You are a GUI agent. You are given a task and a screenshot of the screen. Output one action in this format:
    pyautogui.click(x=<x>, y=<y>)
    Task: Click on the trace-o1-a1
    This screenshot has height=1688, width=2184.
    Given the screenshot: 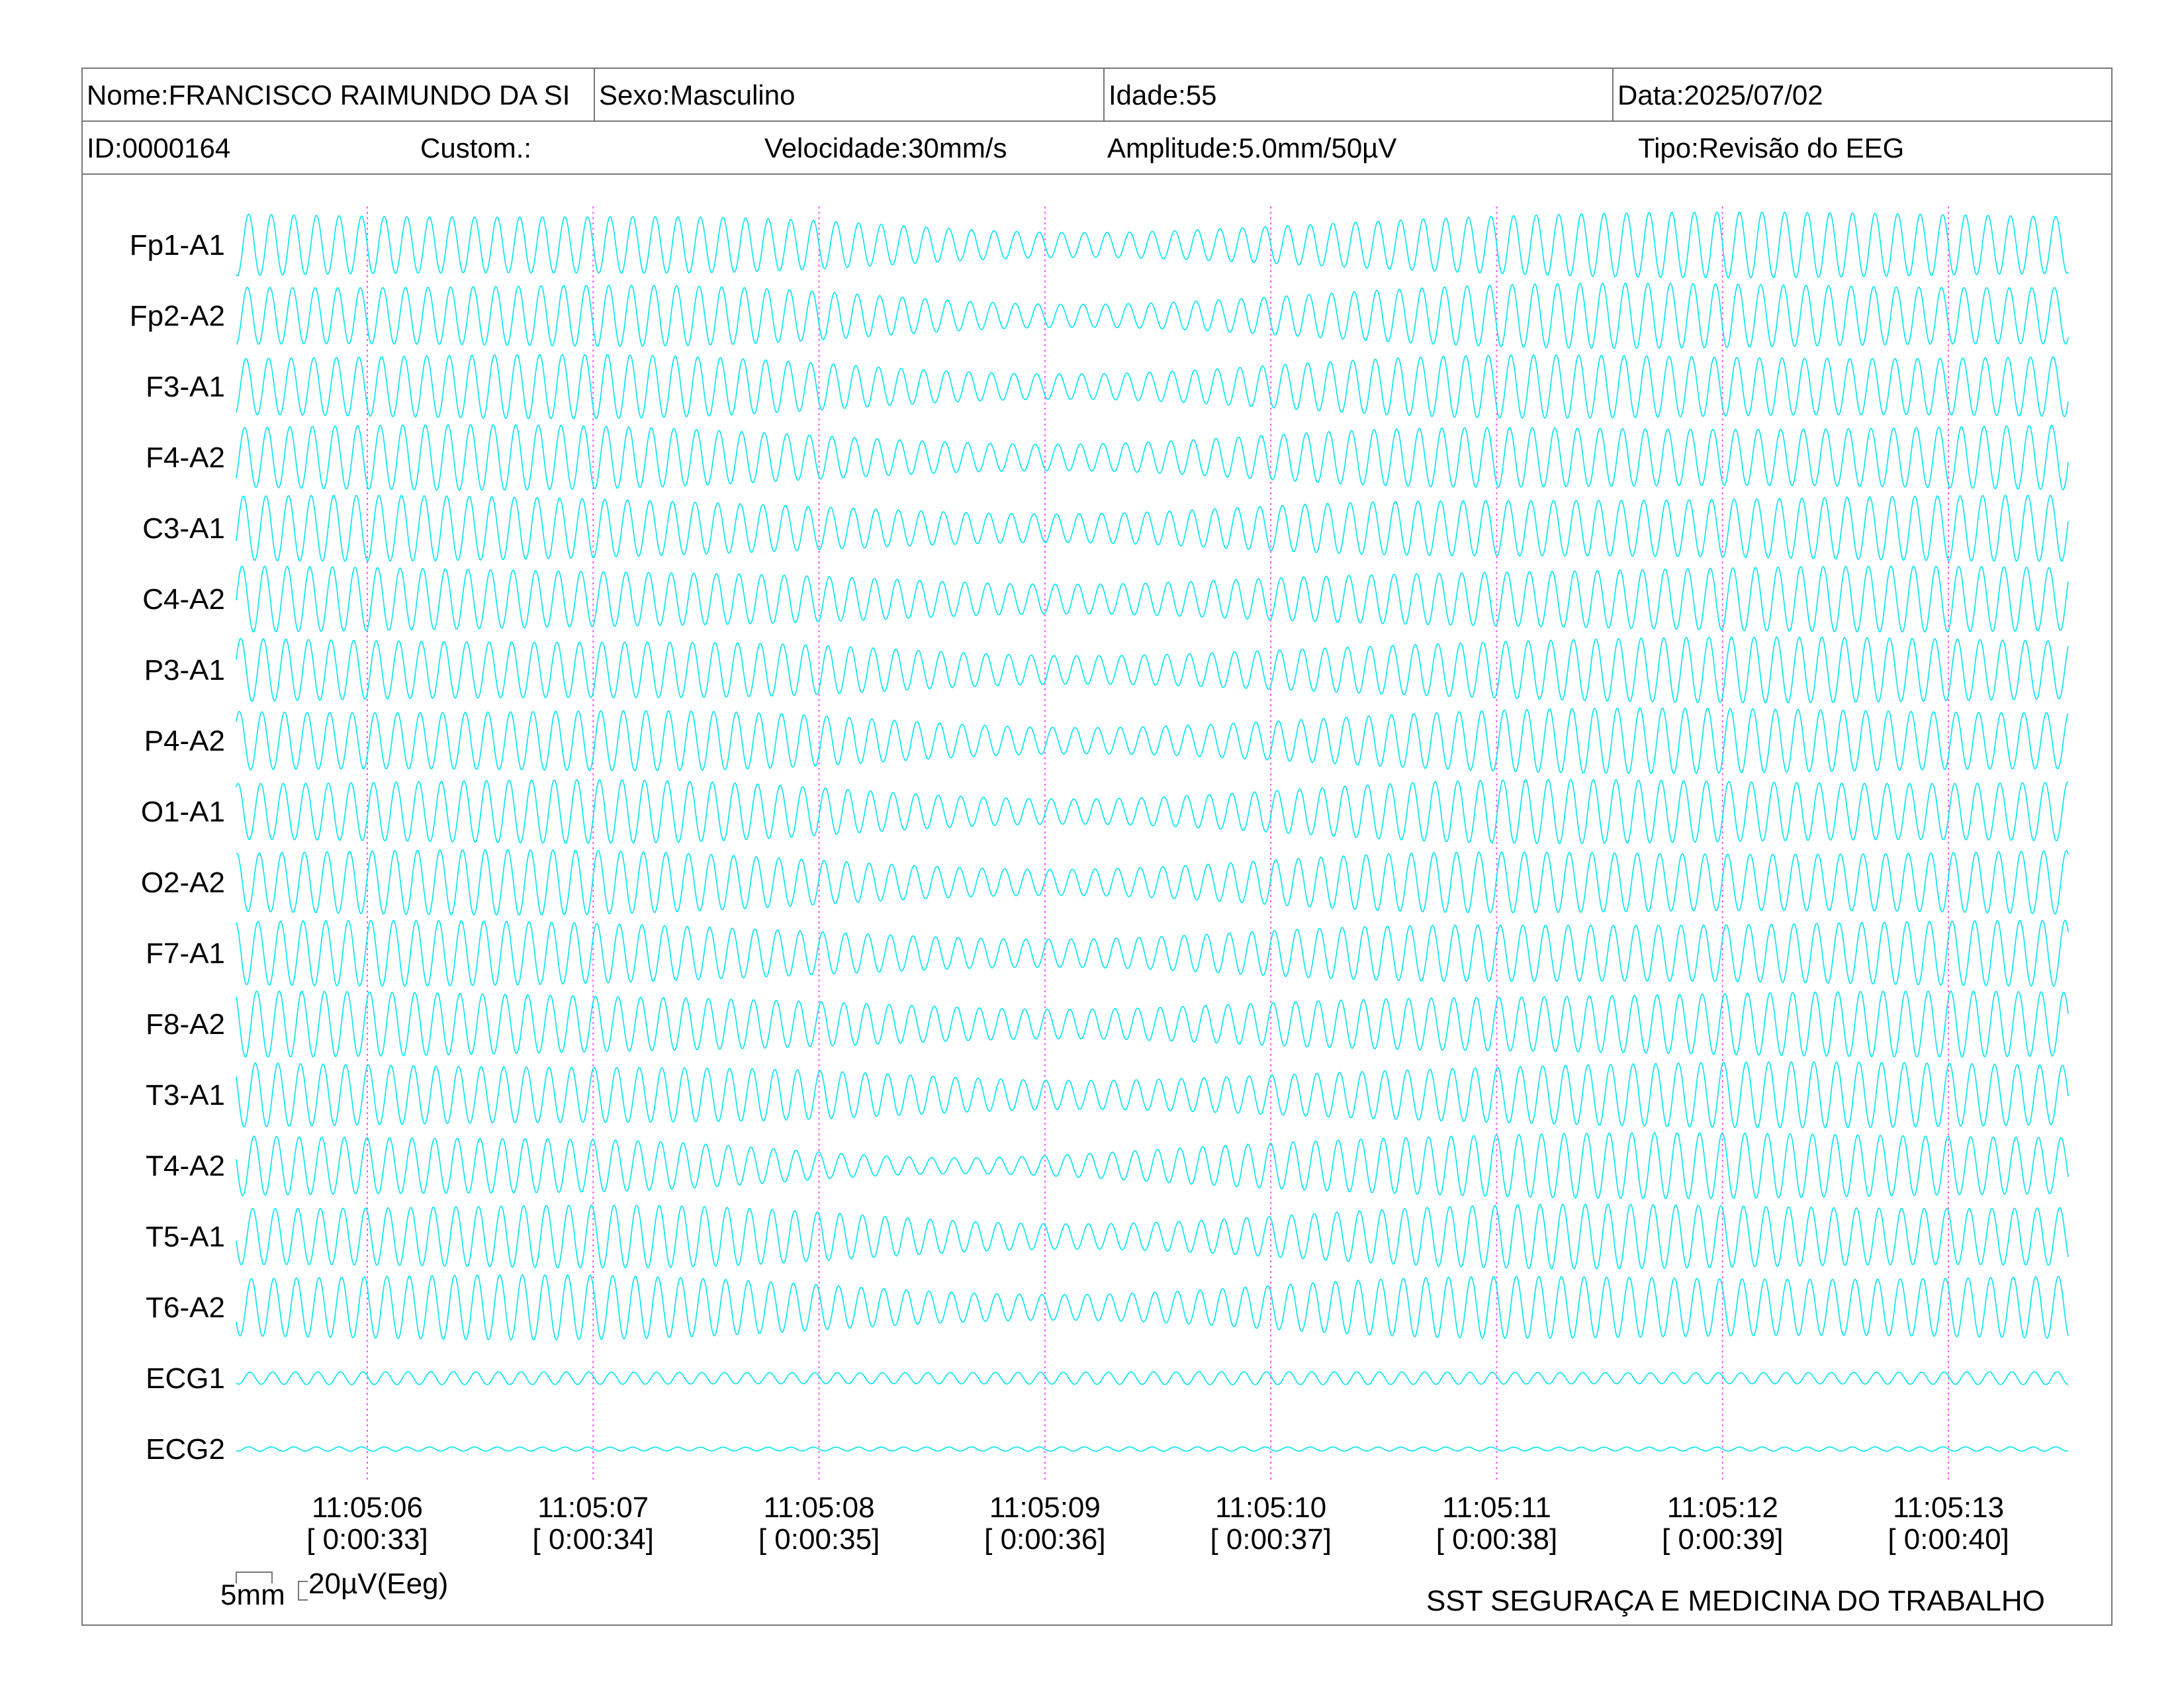 What is the action you would take?
    pyautogui.click(x=1152, y=811)
    